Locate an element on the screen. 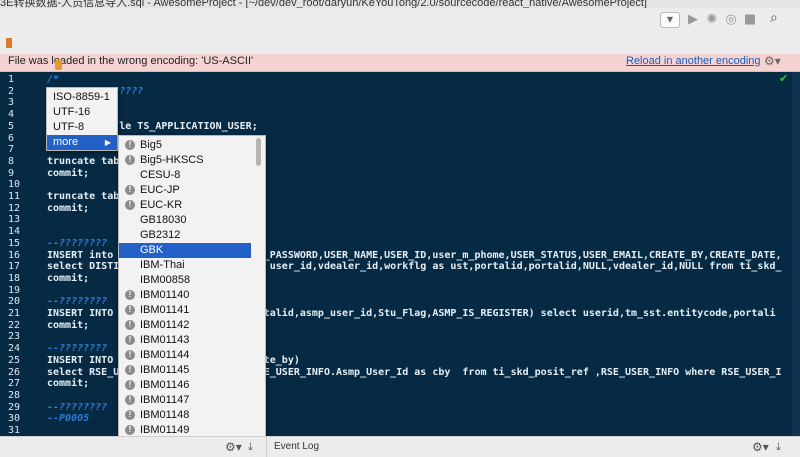  encoding-menu-item: ISO-8859-1 is located at coordinates (82, 97).